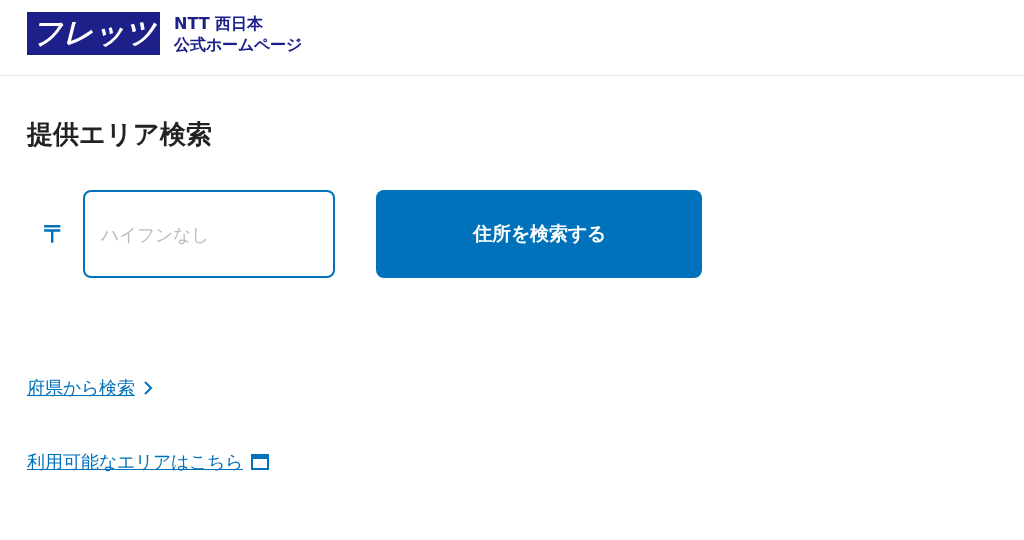 The height and width of the screenshot is (540, 1024). I want to click on site-subtitle: 公式ホームページ, so click(238, 44).